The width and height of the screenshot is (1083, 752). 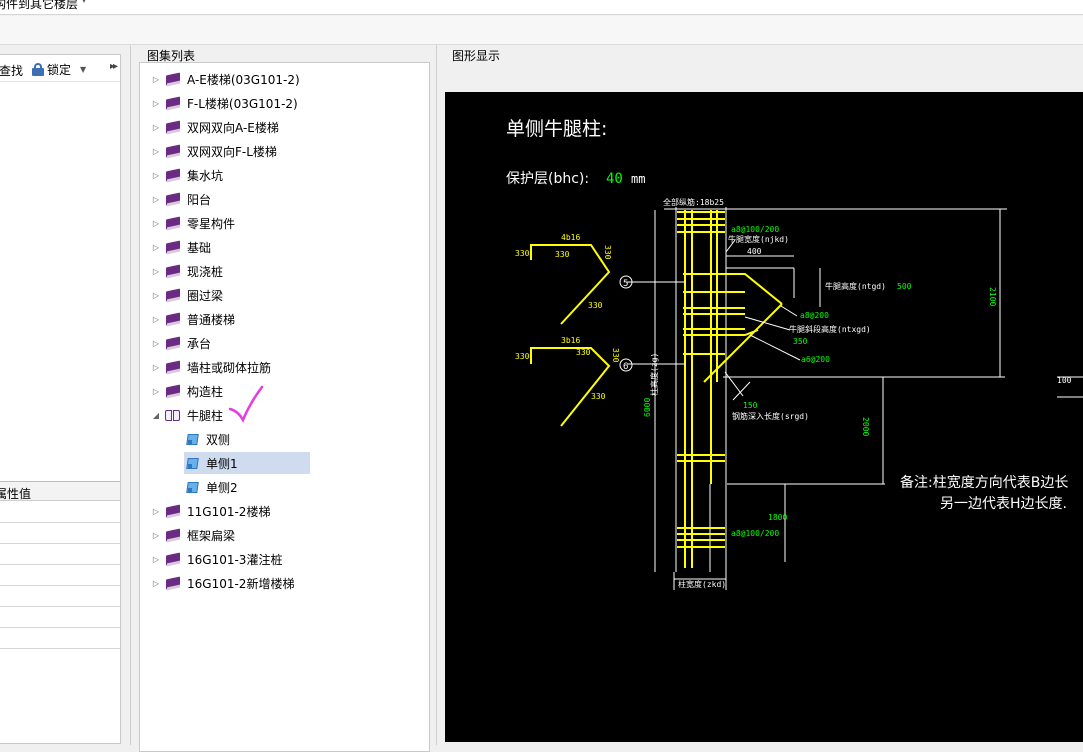 What do you see at coordinates (562, 254) in the screenshot?
I see `bar1-mid: 330` at bounding box center [562, 254].